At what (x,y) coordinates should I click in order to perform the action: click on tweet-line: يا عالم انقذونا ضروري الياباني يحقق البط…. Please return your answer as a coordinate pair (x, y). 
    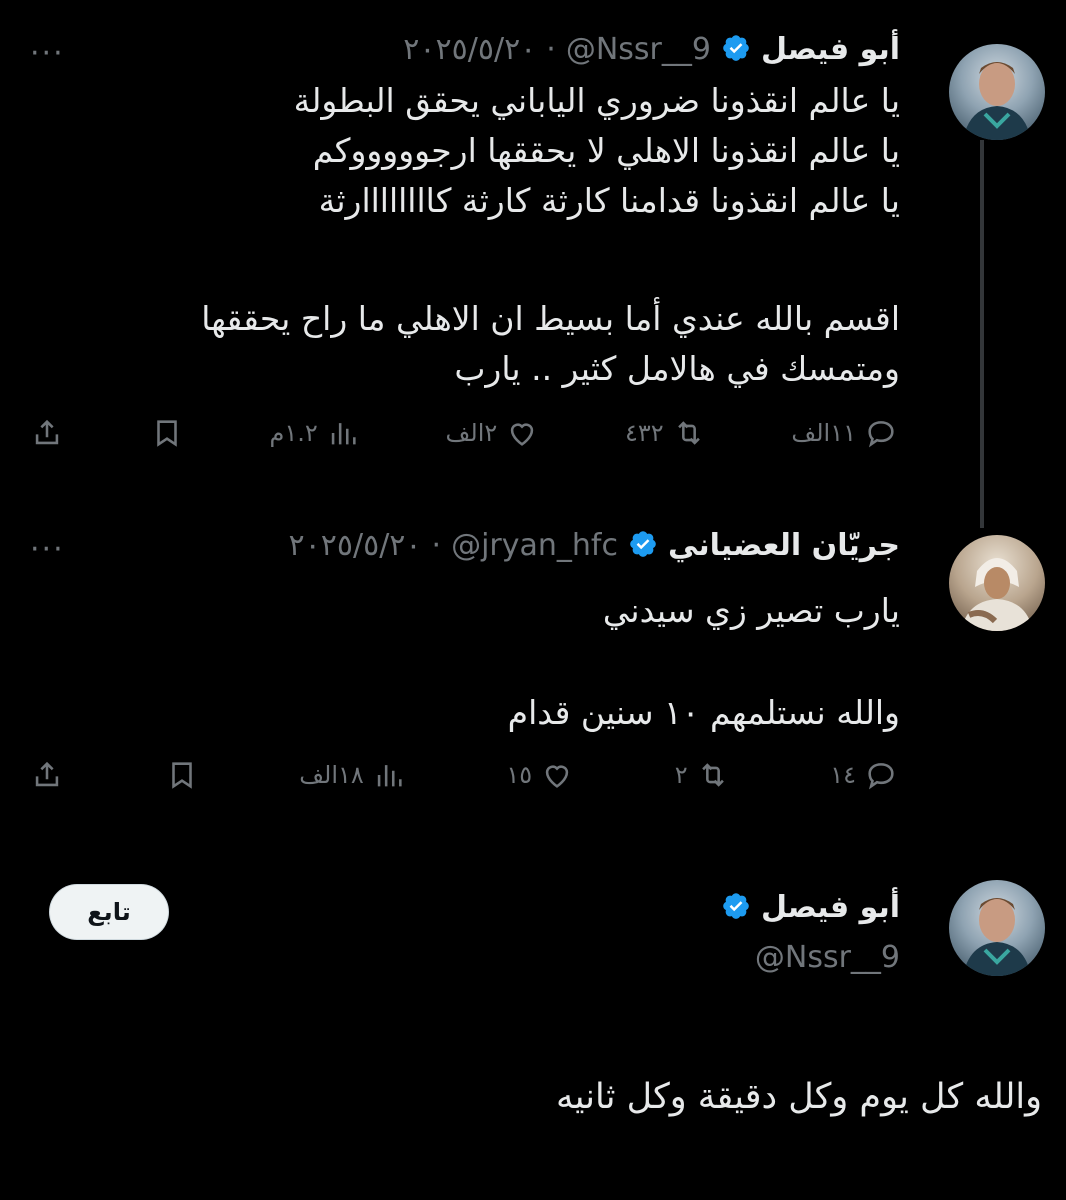
    Looking at the image, I should click on (596, 100).